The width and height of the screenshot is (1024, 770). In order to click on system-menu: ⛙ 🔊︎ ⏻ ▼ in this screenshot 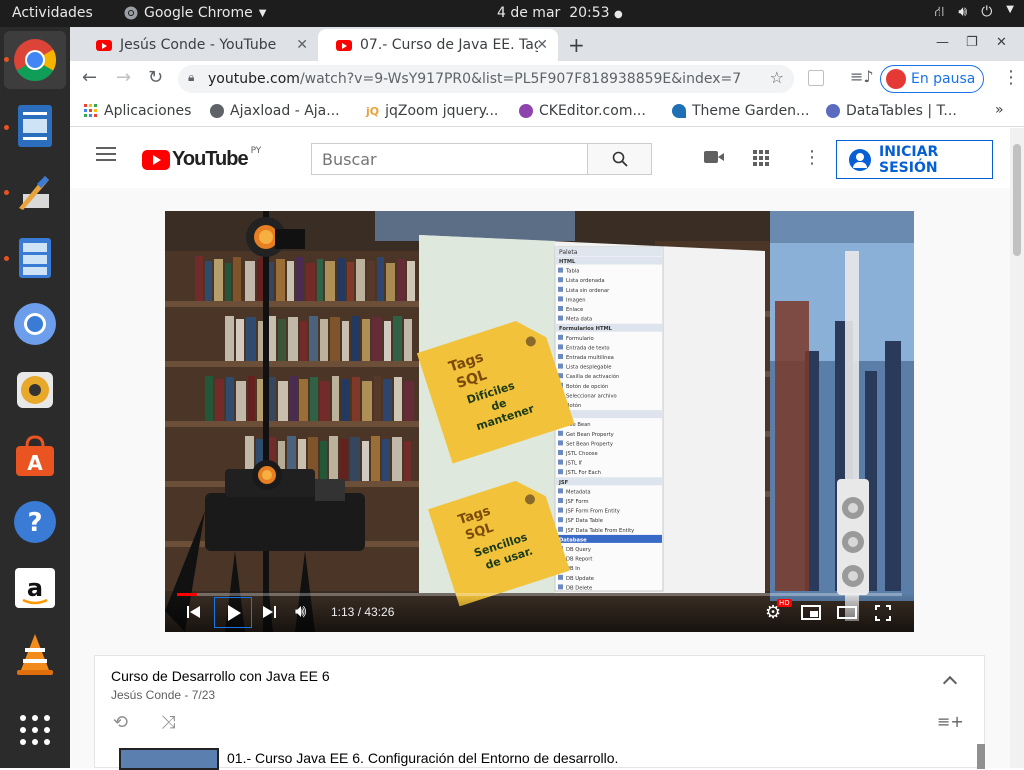, I will do `click(974, 13)`.